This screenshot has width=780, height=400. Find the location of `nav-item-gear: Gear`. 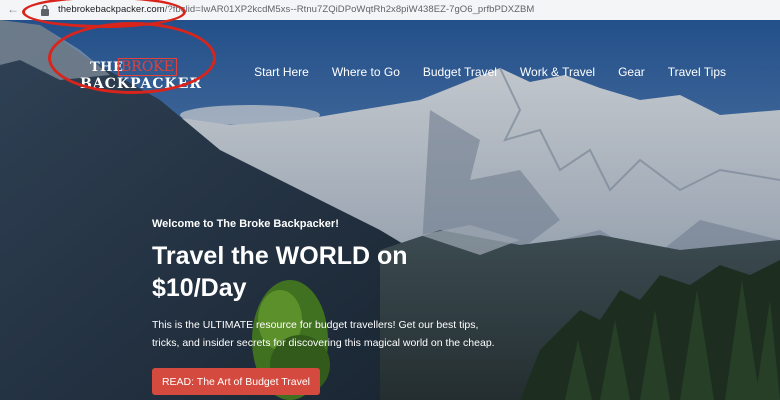

nav-item-gear: Gear is located at coordinates (631, 72).